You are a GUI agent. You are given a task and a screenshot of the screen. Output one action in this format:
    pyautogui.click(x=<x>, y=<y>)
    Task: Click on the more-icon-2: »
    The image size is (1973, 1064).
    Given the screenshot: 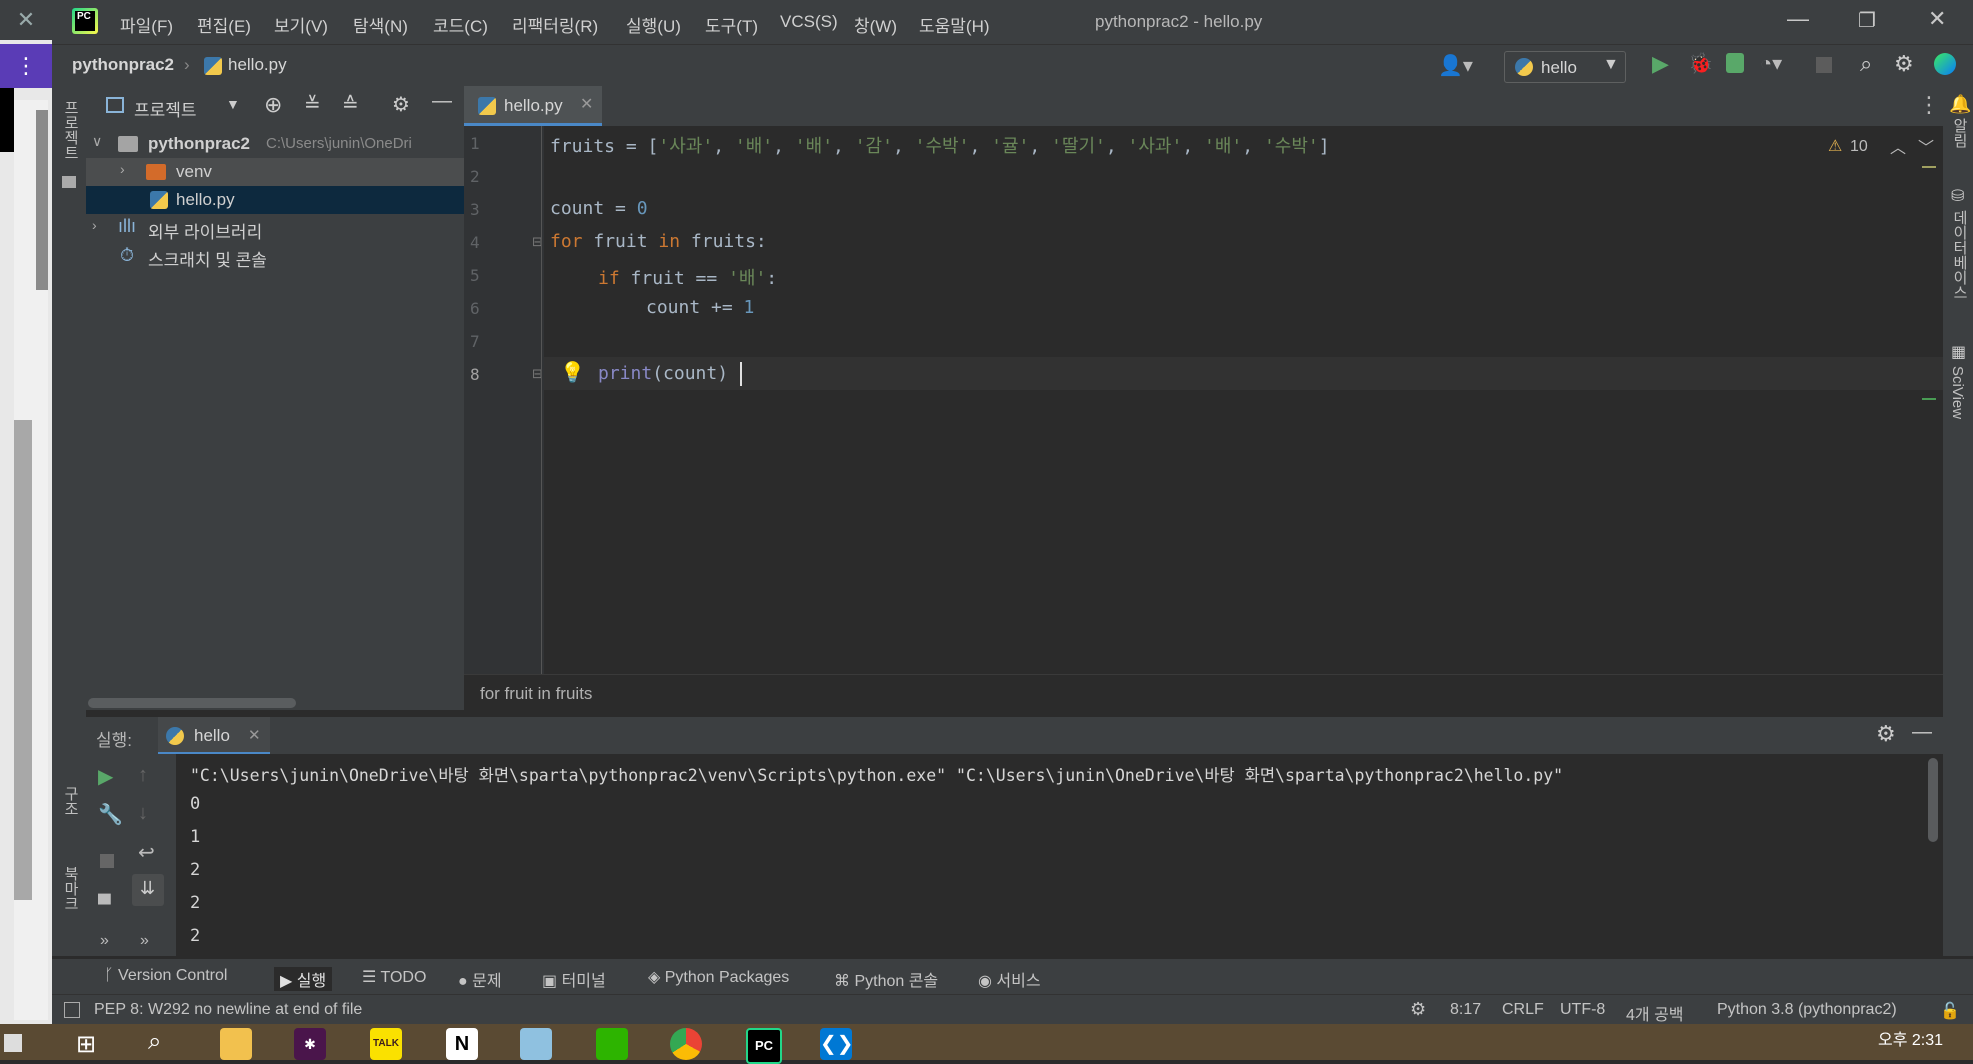 What is the action you would take?
    pyautogui.click(x=144, y=941)
    